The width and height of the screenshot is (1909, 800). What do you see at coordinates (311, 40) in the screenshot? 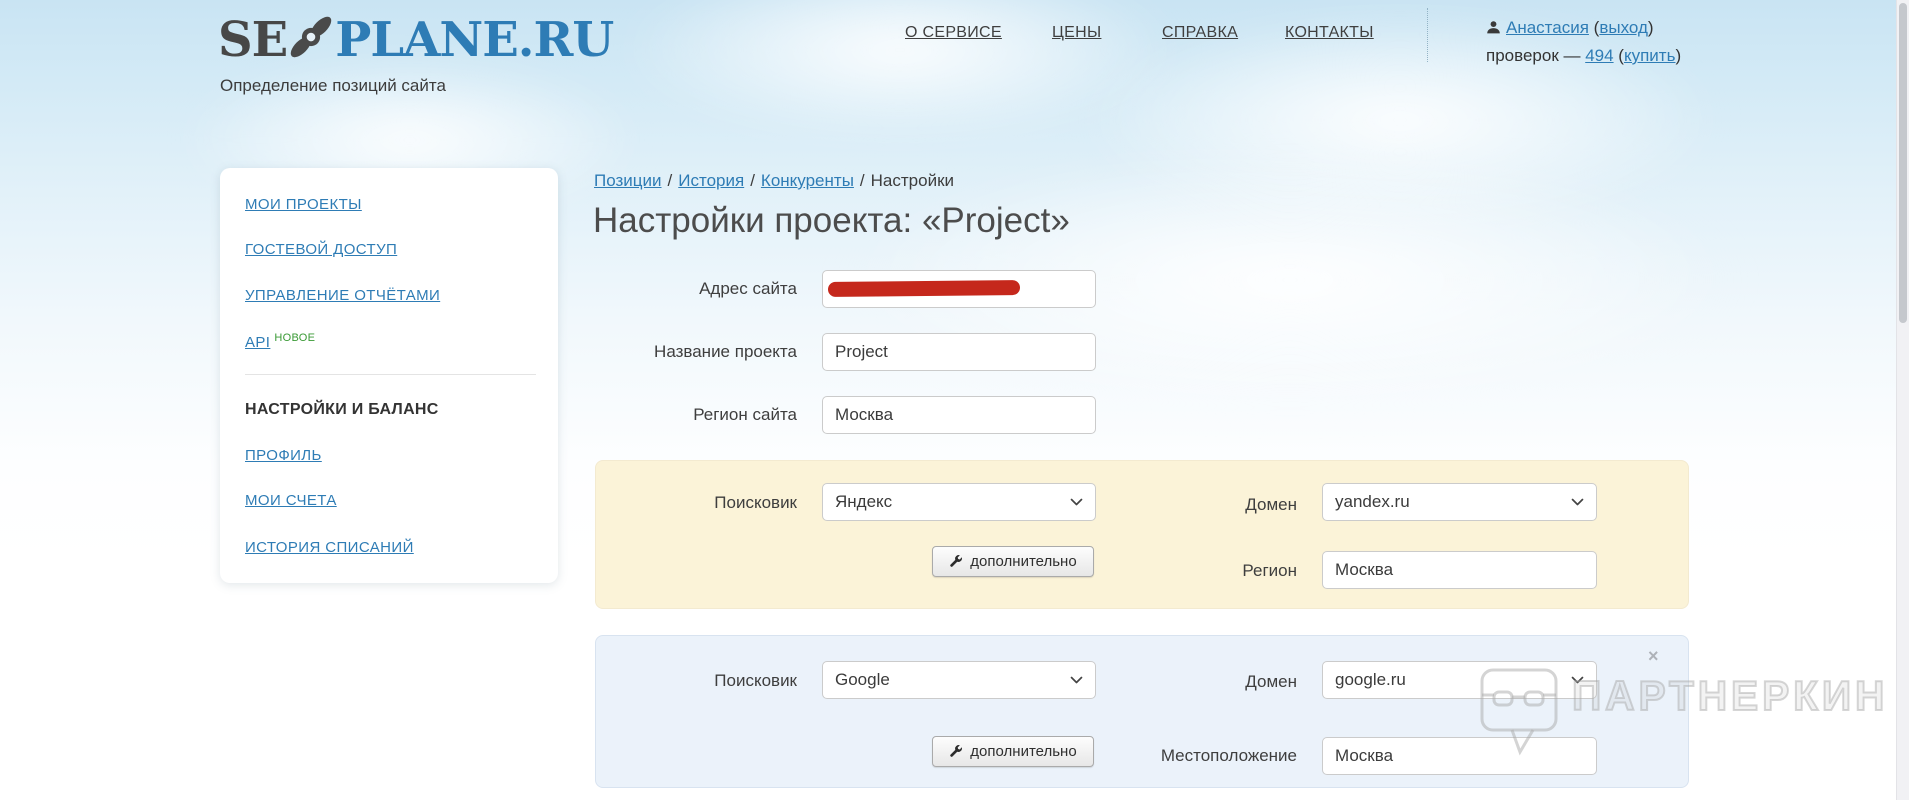
I see `propeller-icon` at bounding box center [311, 40].